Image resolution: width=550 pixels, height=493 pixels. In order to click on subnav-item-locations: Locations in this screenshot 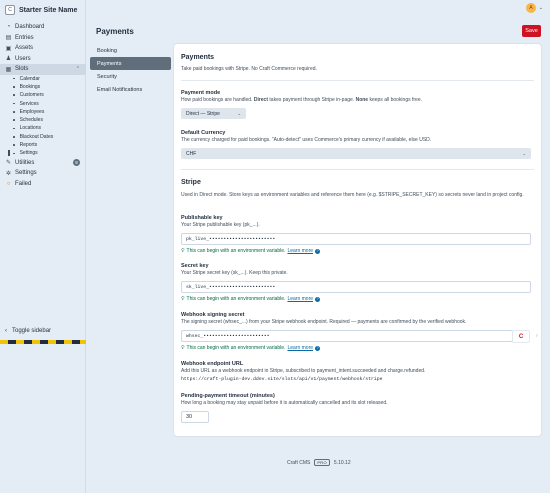, I will do `click(49, 128)`.